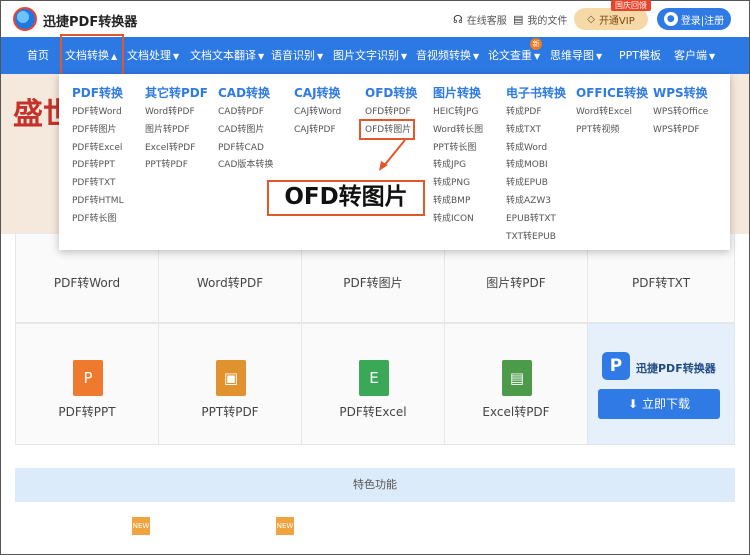  What do you see at coordinates (680, 113) in the screenshot?
I see `menu-item: WPS转Office` at bounding box center [680, 113].